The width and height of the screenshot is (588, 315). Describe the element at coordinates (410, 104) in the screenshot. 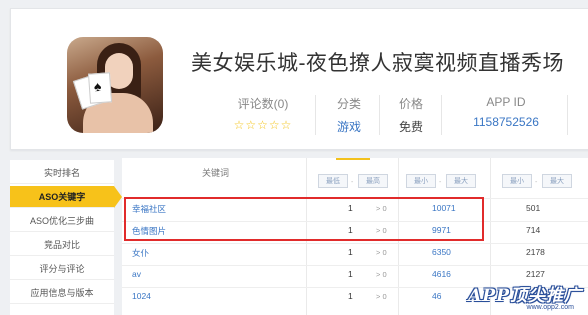

I see `price-label: 价格` at that location.